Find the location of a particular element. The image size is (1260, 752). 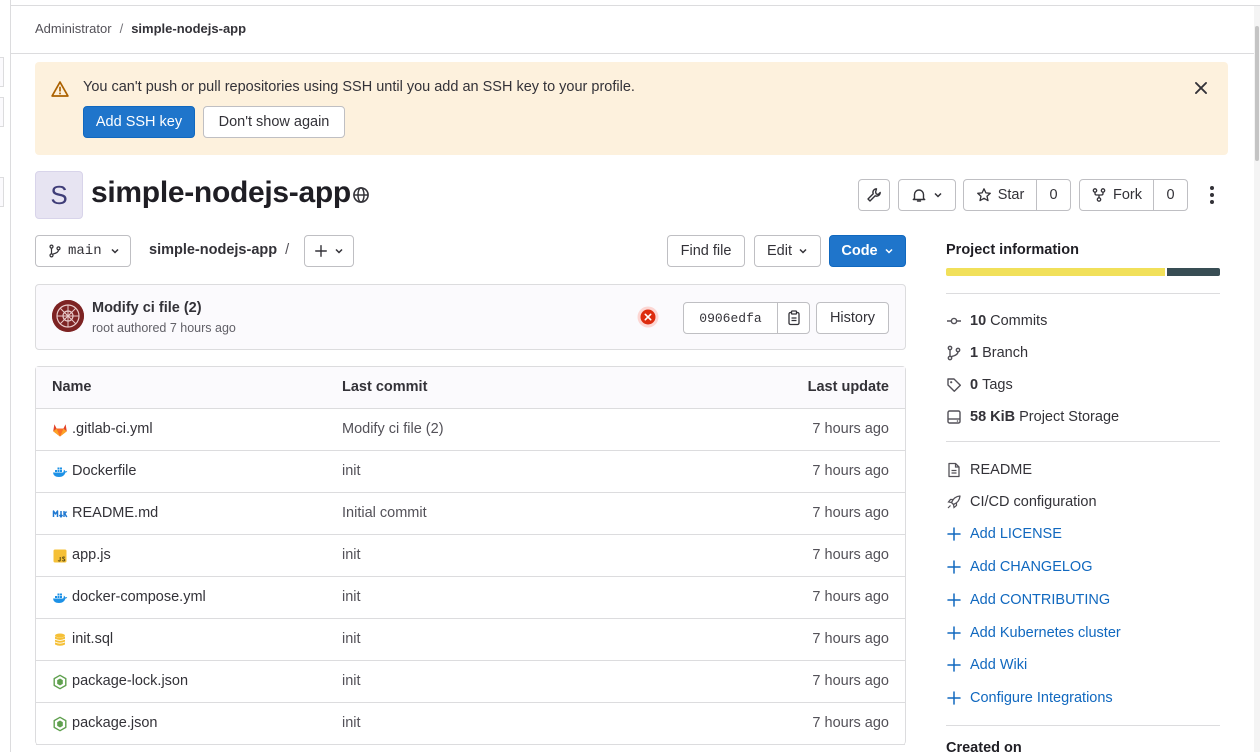

add-to-tree-button is located at coordinates (329, 251).